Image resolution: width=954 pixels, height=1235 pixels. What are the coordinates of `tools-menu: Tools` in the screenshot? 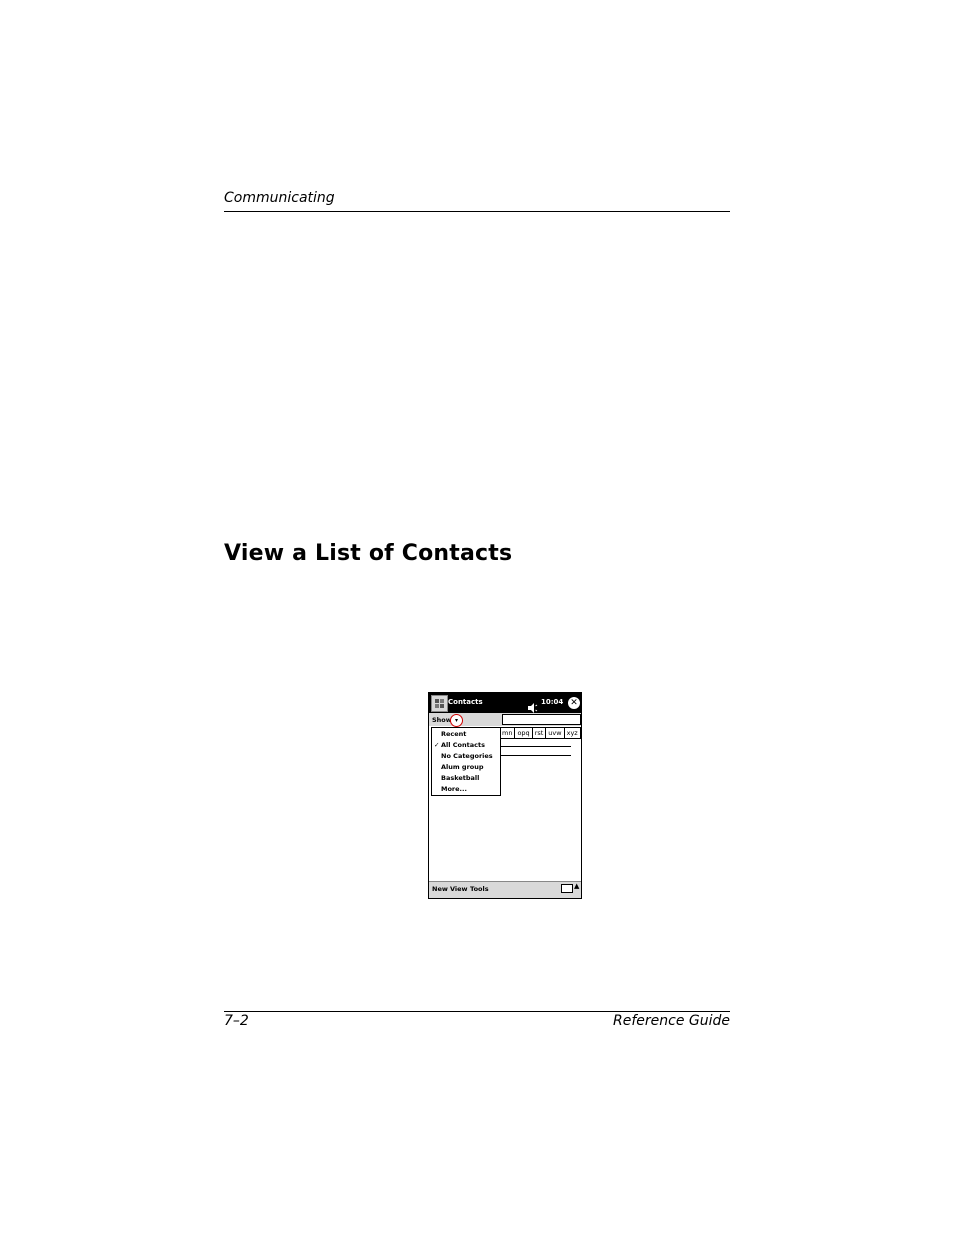 It's located at (479, 889).